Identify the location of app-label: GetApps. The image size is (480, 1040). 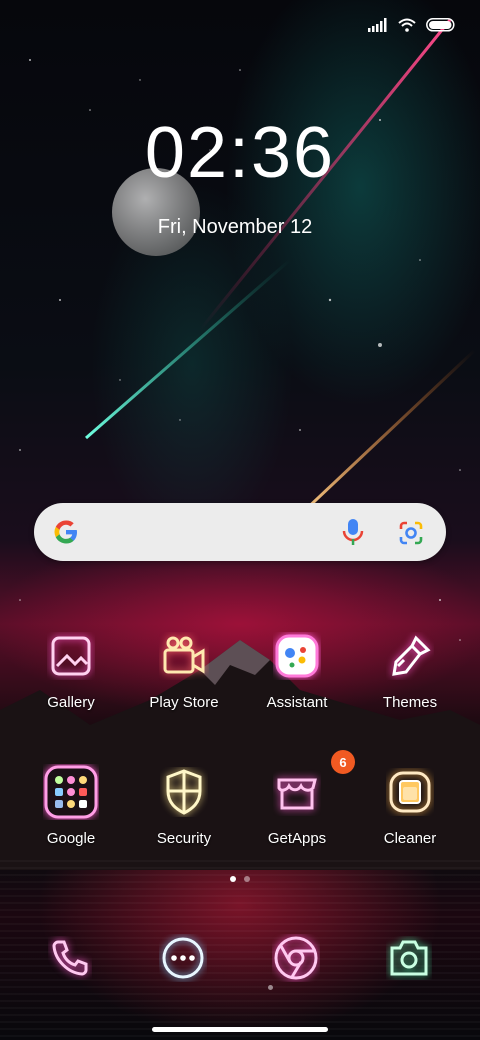
(297, 838).